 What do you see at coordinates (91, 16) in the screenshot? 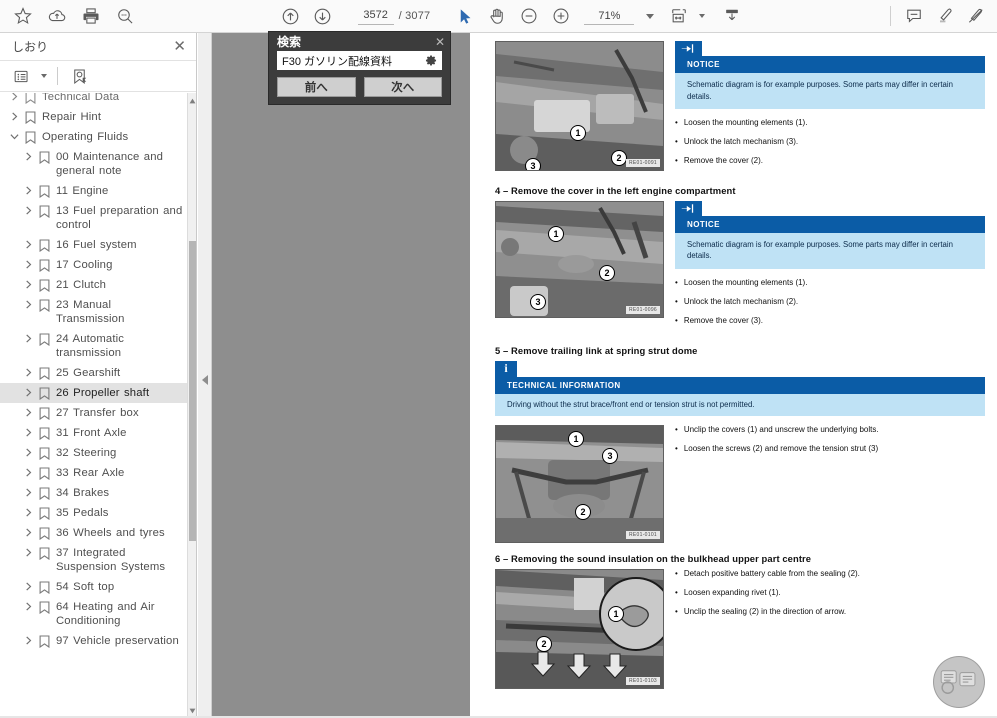
I see `print-icon` at bounding box center [91, 16].